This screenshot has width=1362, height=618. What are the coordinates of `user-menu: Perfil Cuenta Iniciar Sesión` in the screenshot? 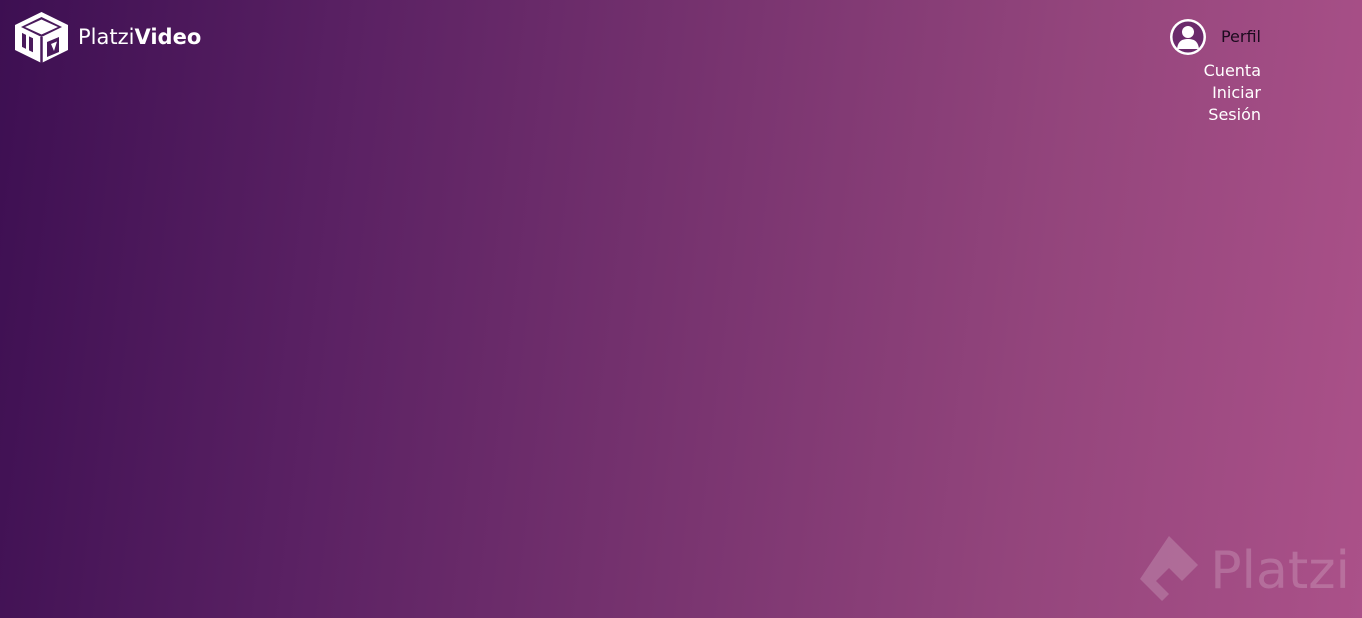 It's located at (1211, 72).